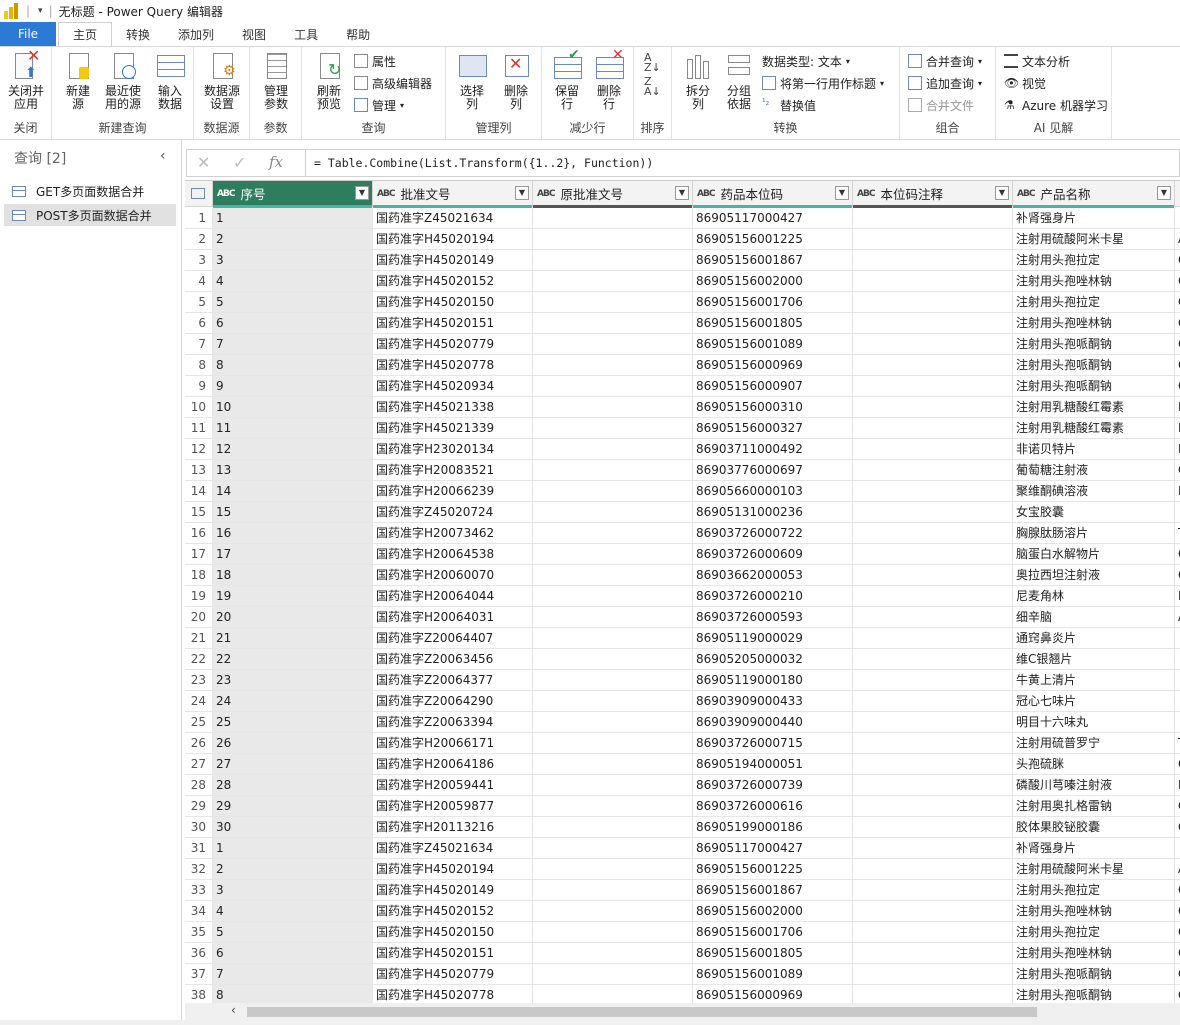  I want to click on table-cell: 26, so click(293, 743).